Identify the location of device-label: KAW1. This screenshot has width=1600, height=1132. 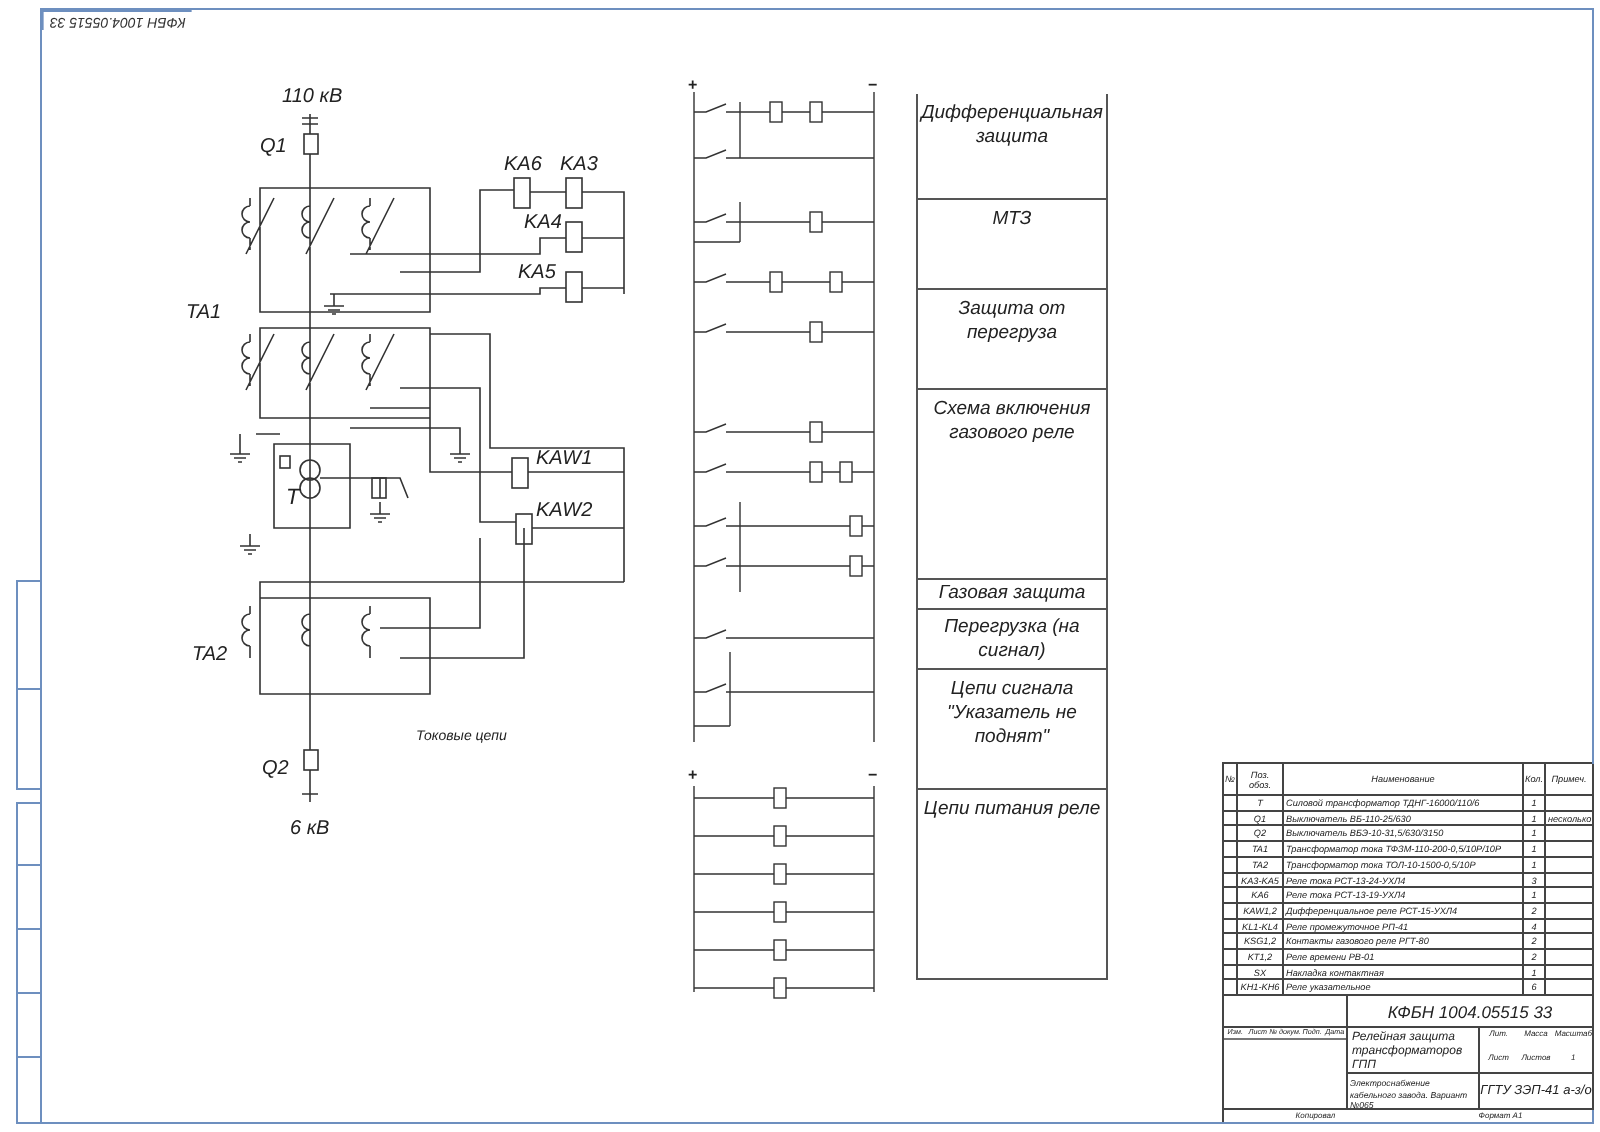
(564, 459).